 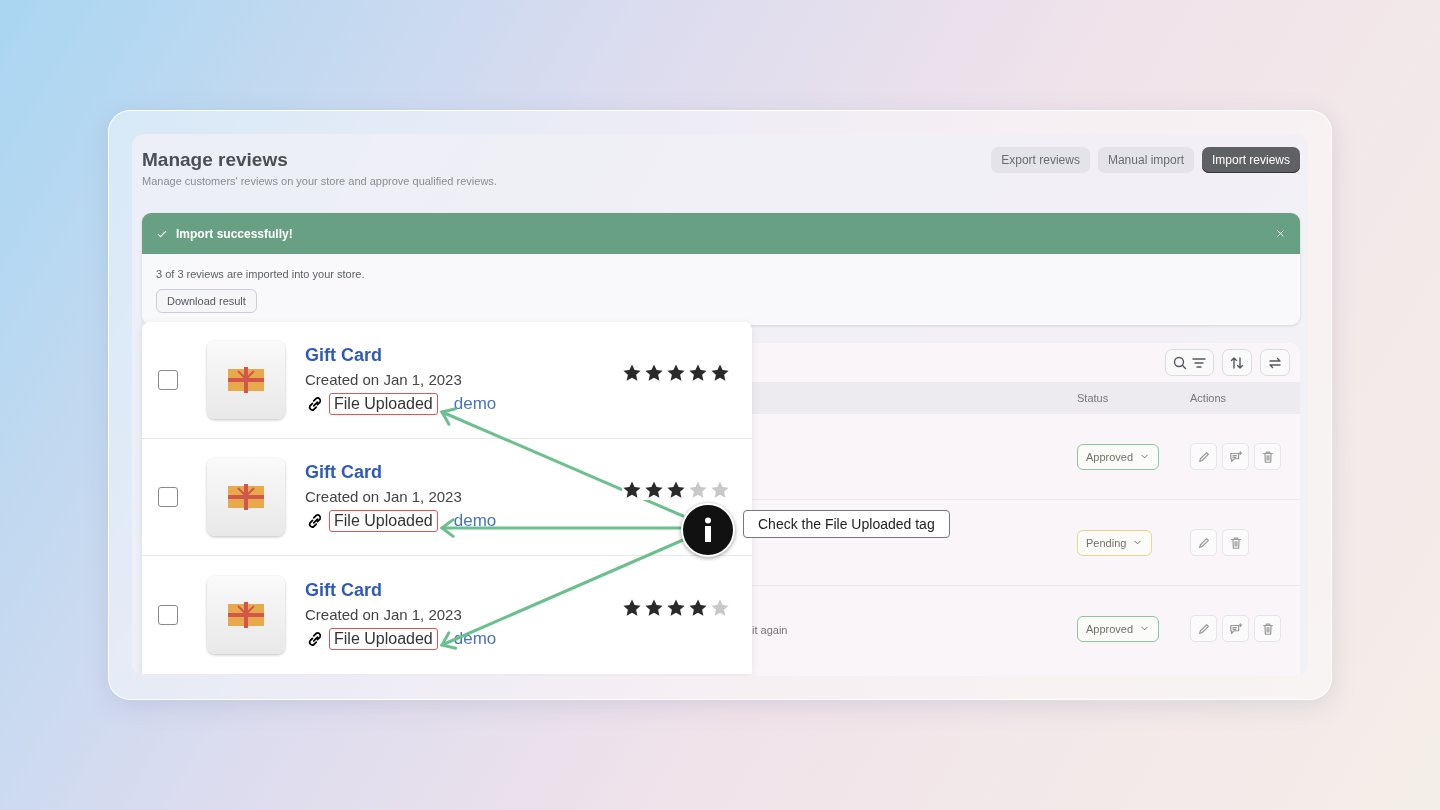 I want to click on search-filter-button, so click(x=1189, y=362).